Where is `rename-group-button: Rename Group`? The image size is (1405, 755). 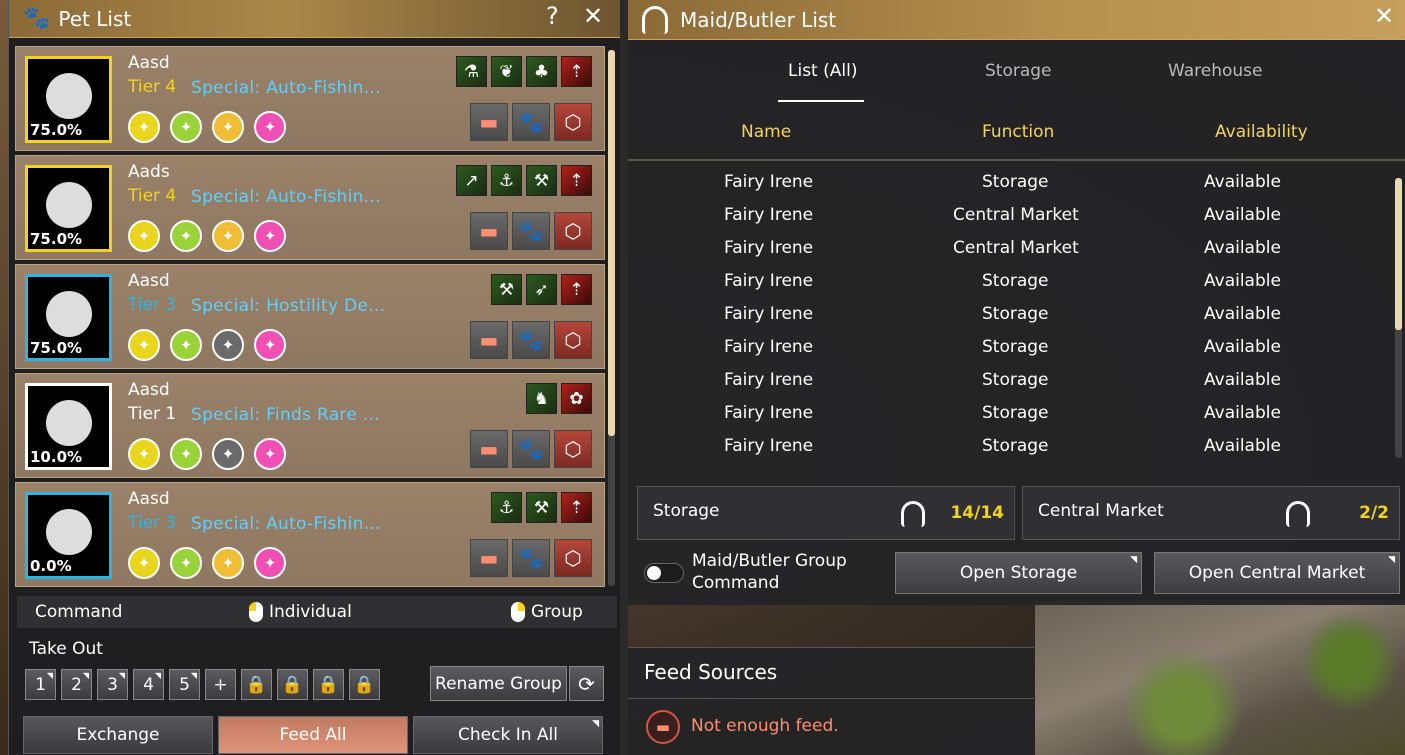
rename-group-button: Rename Group is located at coordinates (498, 683).